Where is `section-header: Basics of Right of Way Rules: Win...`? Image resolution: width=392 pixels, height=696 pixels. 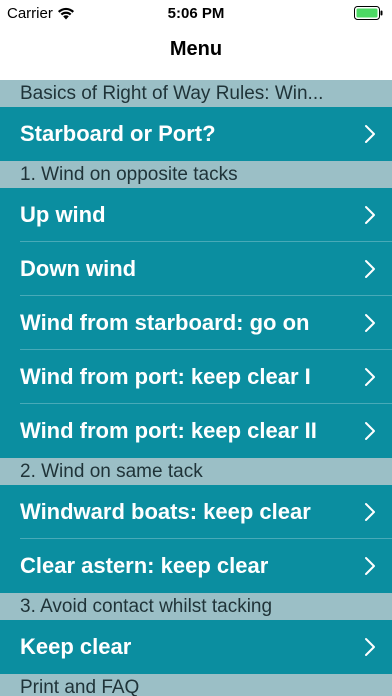
section-header: Basics of Right of Way Rules: Win... is located at coordinates (196, 93).